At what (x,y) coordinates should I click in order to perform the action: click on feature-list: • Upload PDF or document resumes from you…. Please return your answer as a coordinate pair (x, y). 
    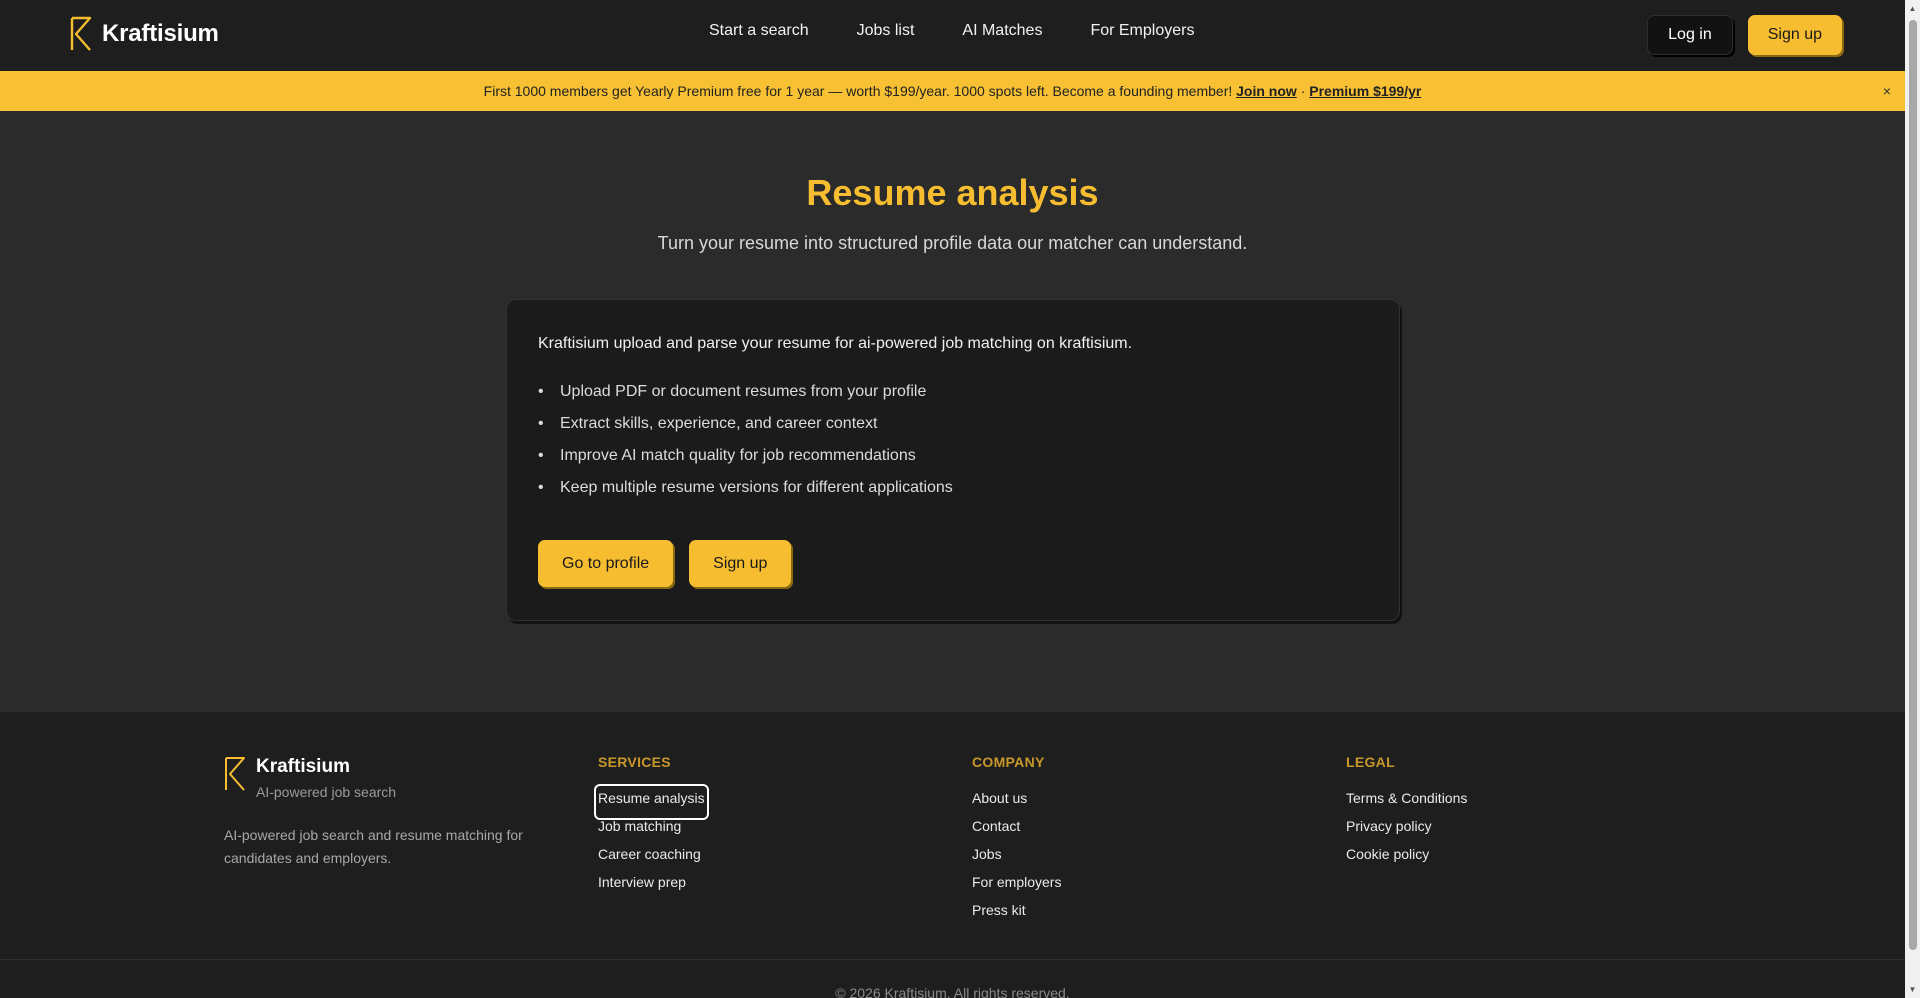
    Looking at the image, I should click on (745, 446).